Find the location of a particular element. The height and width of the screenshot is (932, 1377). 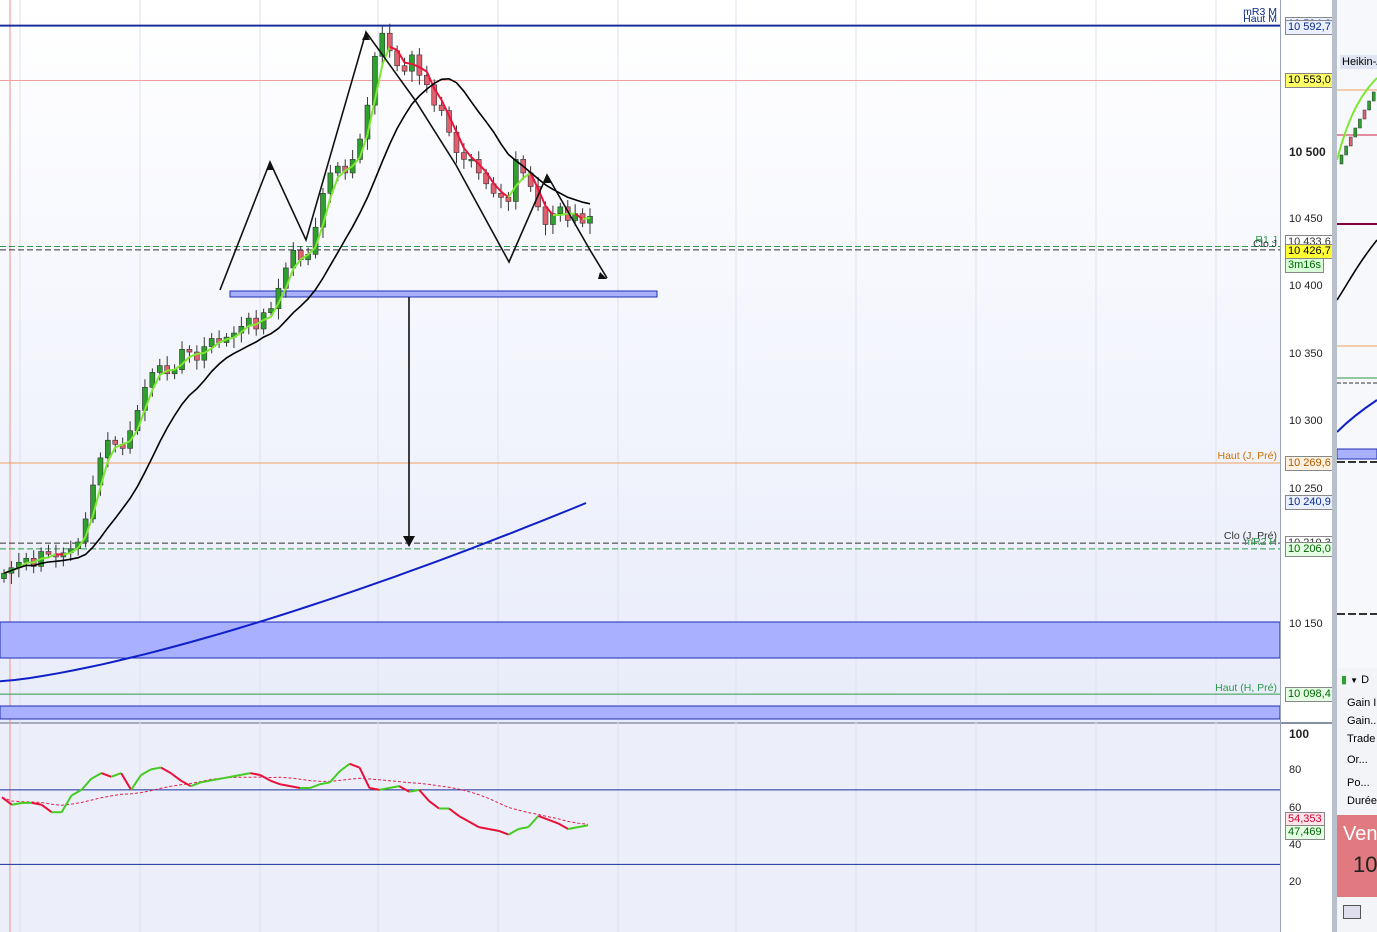

oscillator-tick: 40 is located at coordinates (1295, 844).